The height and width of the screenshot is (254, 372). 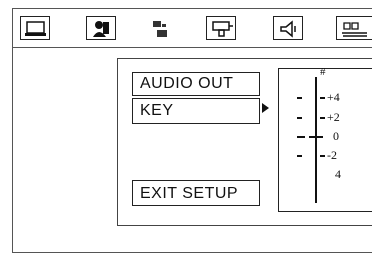 What do you see at coordinates (336, 136) in the screenshot?
I see `key-level-label: 0` at bounding box center [336, 136].